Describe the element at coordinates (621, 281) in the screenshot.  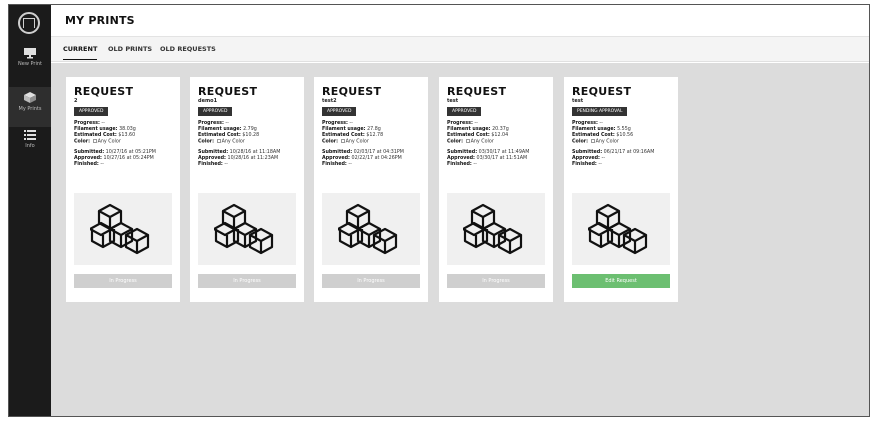
I see `card-action-button: Edit Request` at that location.